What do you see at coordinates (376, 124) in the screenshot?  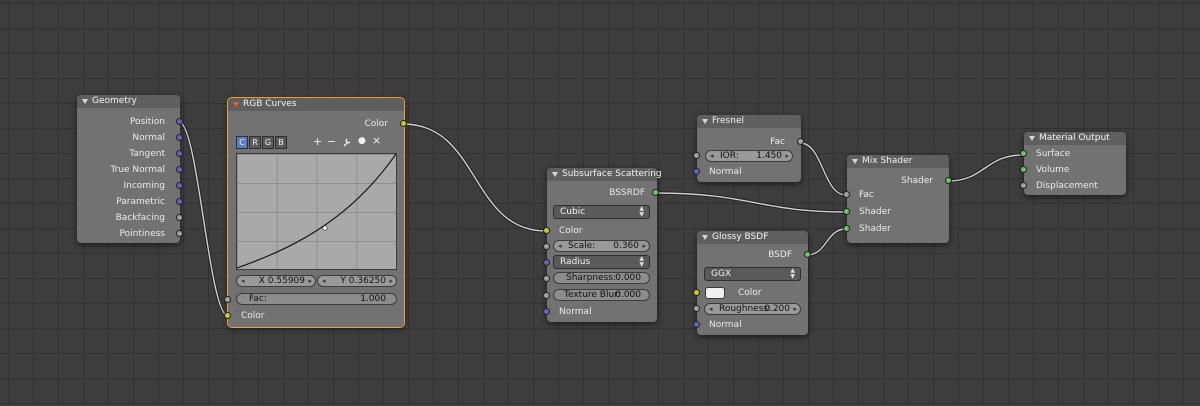 I see `output-color-label: Color` at bounding box center [376, 124].